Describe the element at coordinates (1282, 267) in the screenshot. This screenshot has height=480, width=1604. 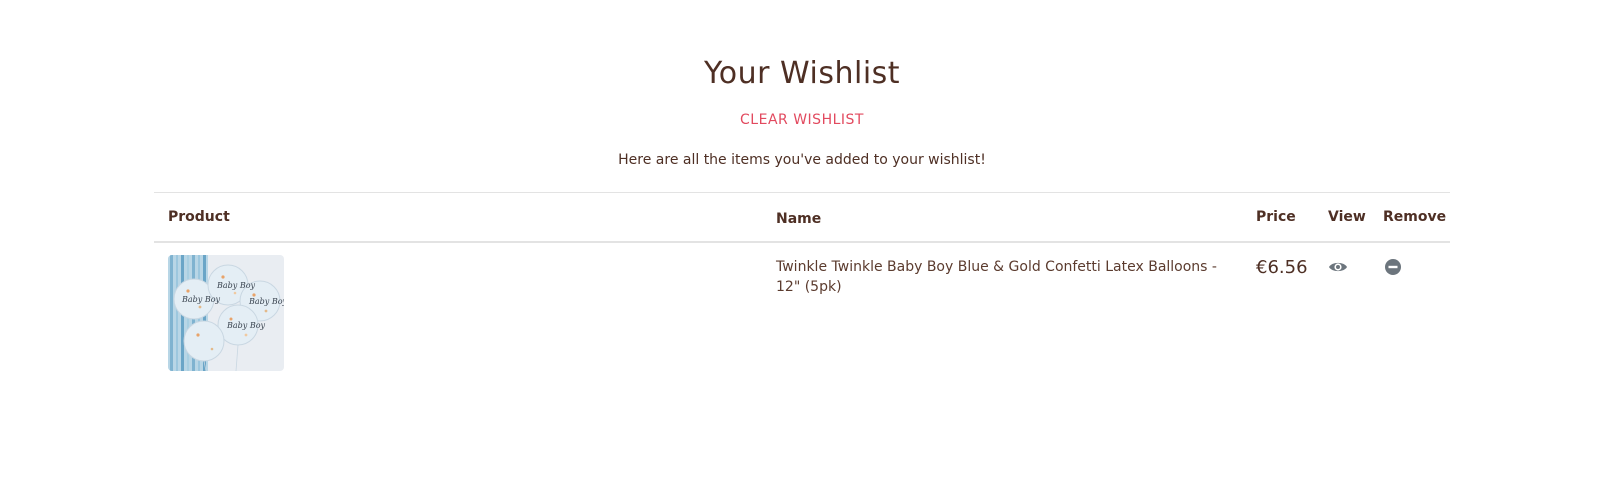
I see `product-price: €6.56` at that location.